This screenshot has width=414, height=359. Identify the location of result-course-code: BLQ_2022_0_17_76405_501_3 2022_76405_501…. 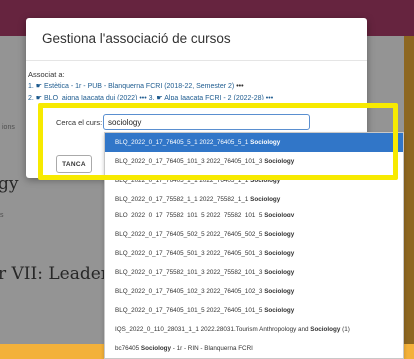
(190, 253).